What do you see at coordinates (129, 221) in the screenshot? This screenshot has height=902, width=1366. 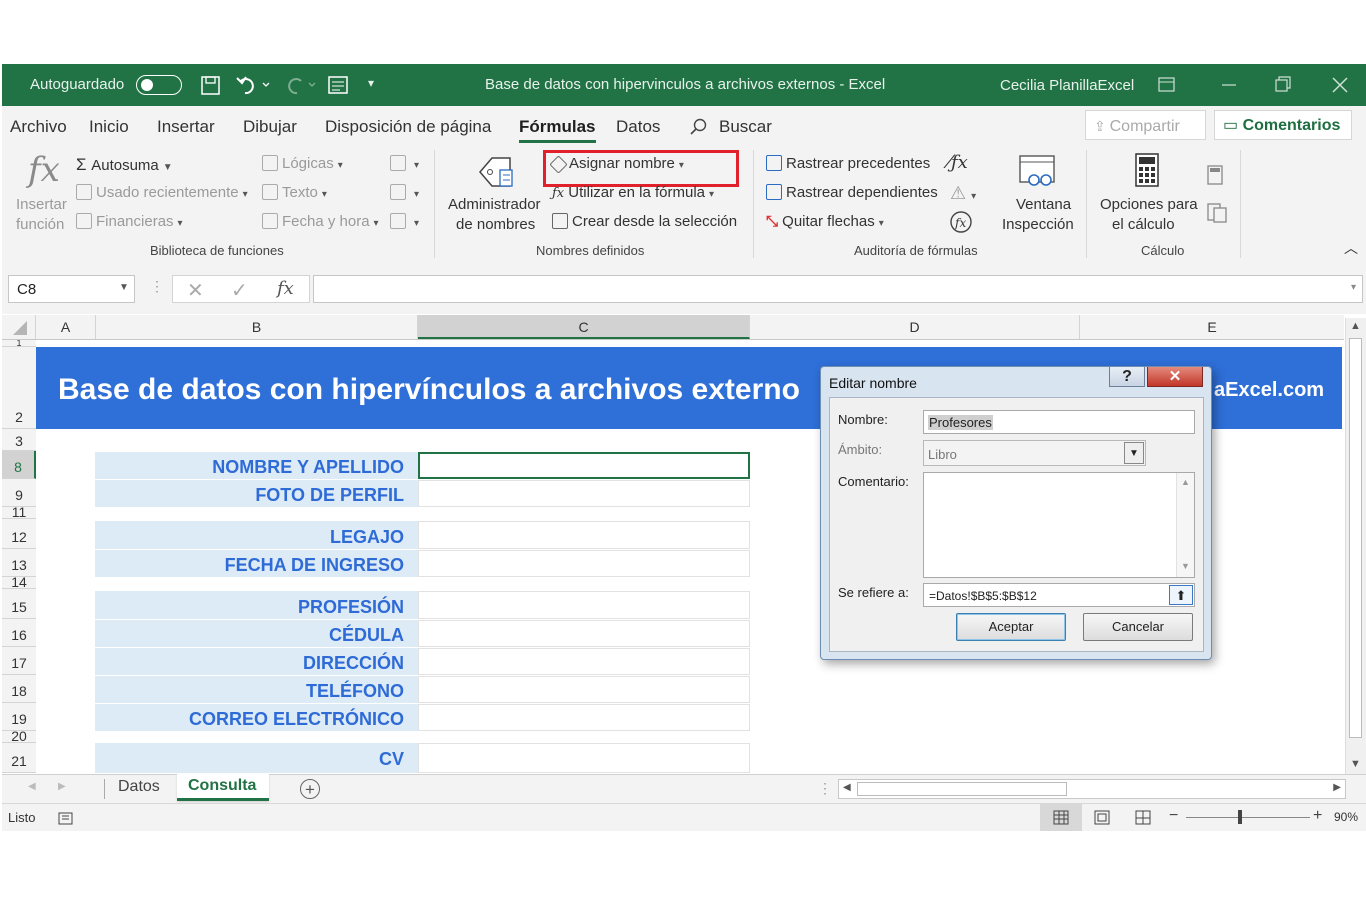 I see `financial-button: Financieras ▾` at bounding box center [129, 221].